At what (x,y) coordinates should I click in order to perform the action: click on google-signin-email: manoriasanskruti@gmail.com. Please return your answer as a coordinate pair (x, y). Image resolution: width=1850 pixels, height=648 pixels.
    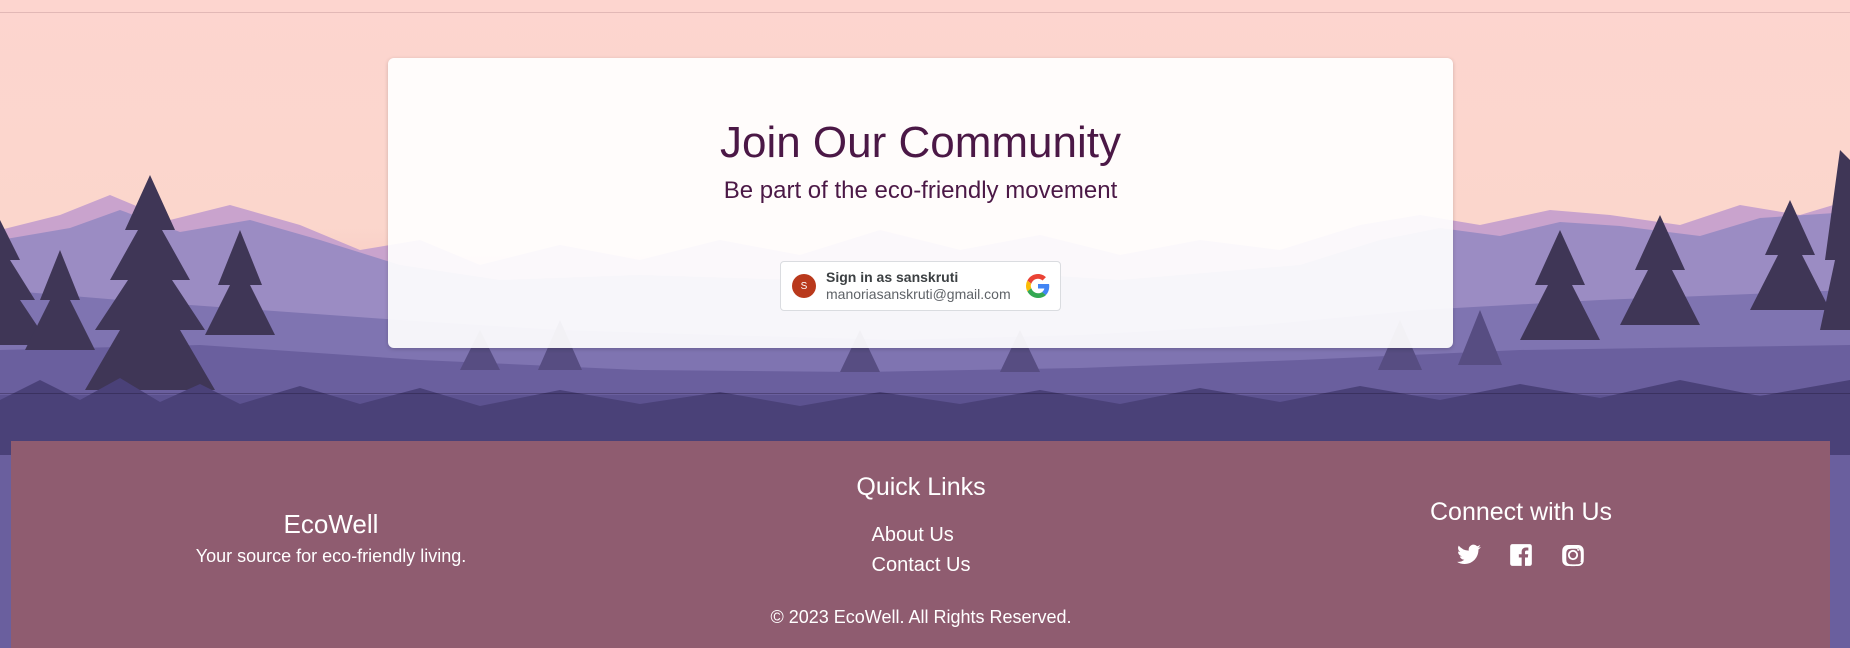
    Looking at the image, I should click on (918, 294).